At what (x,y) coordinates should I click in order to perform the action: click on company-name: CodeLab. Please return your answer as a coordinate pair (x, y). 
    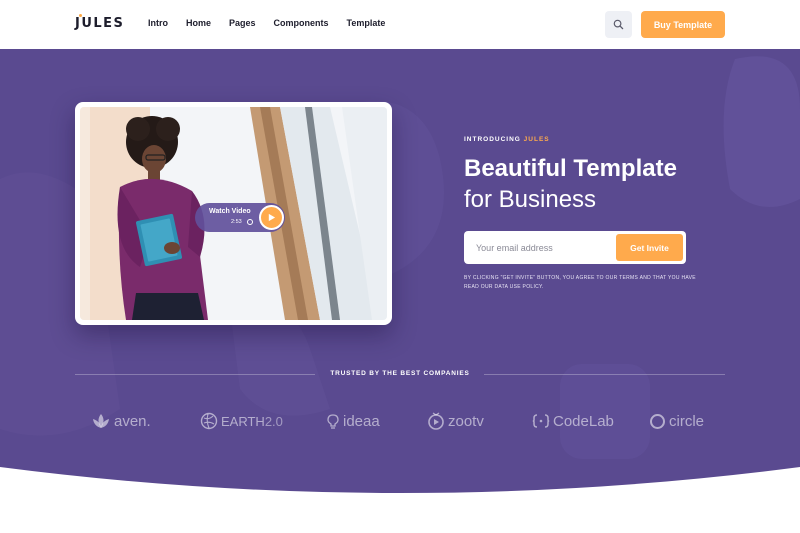
    Looking at the image, I should click on (583, 421).